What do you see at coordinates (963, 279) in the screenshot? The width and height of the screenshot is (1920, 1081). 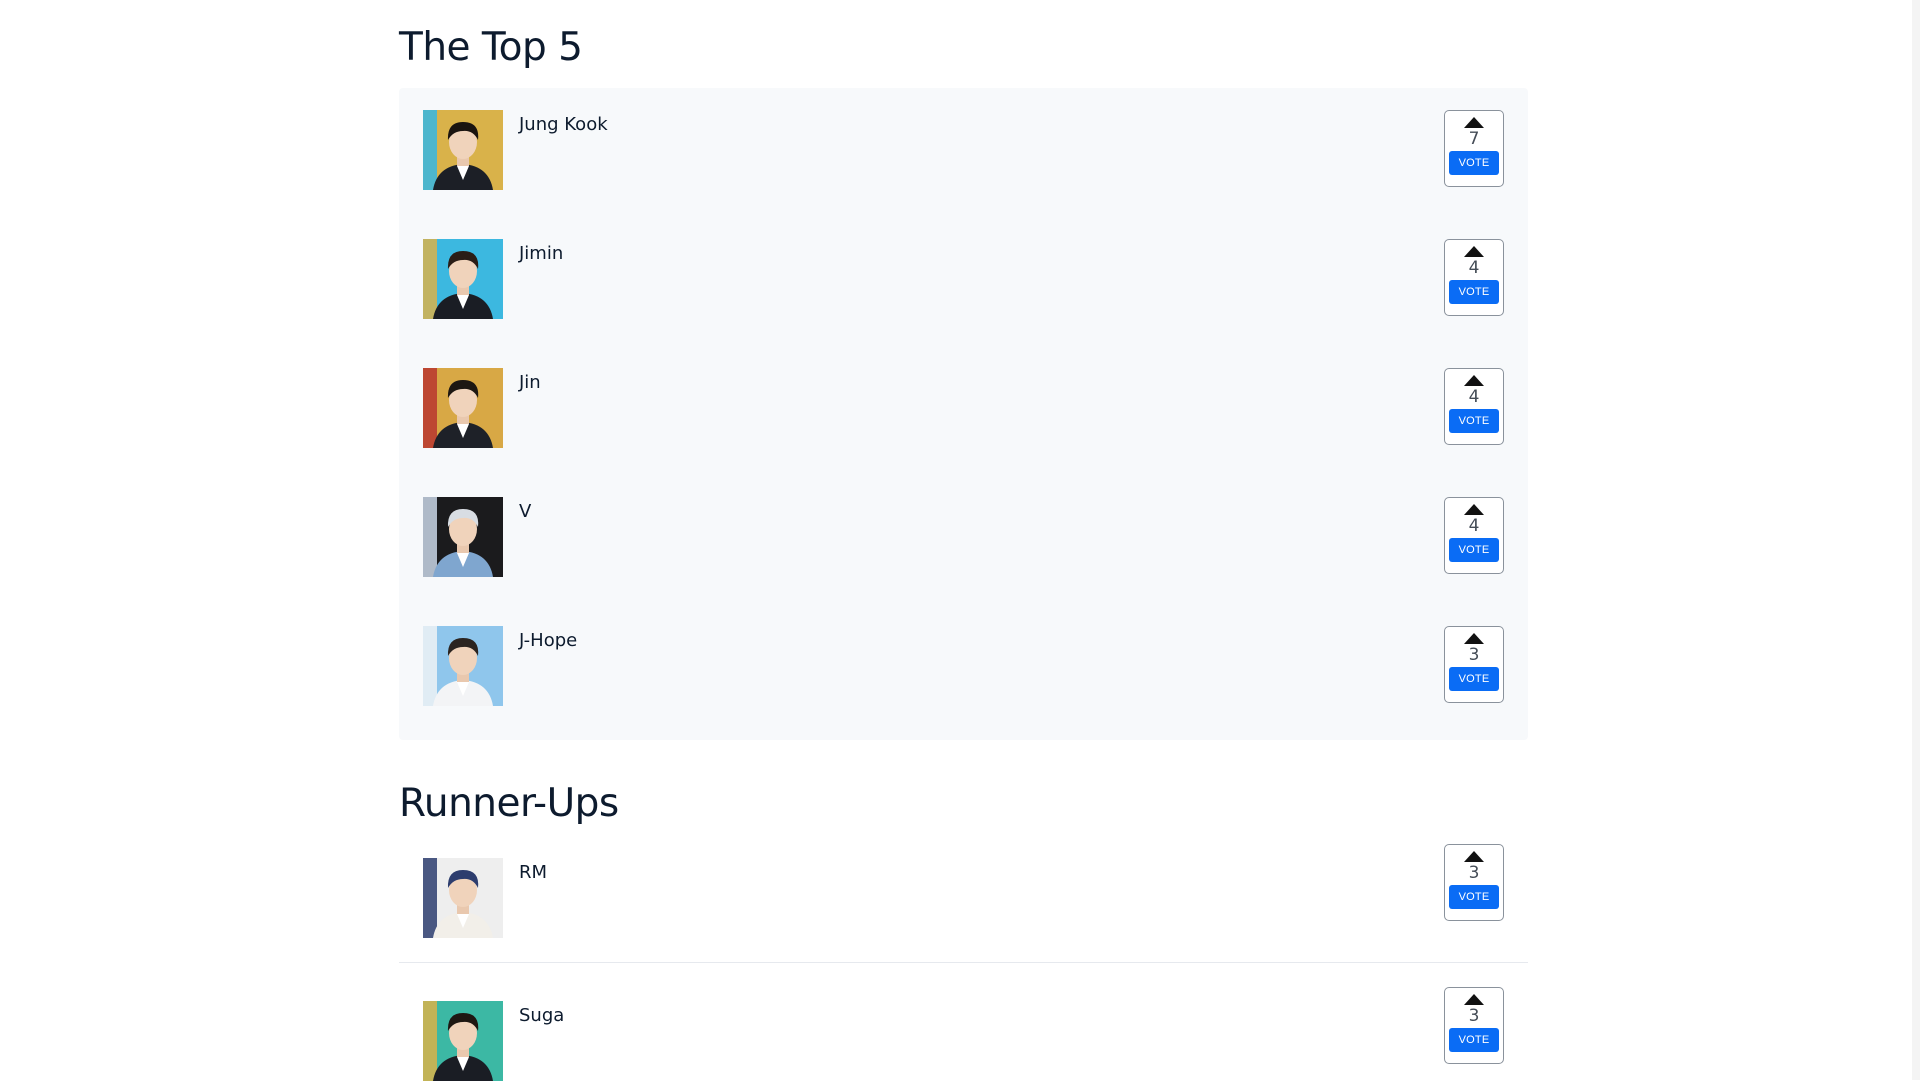 I see `top5-item: Jimin 4 VOTE` at bounding box center [963, 279].